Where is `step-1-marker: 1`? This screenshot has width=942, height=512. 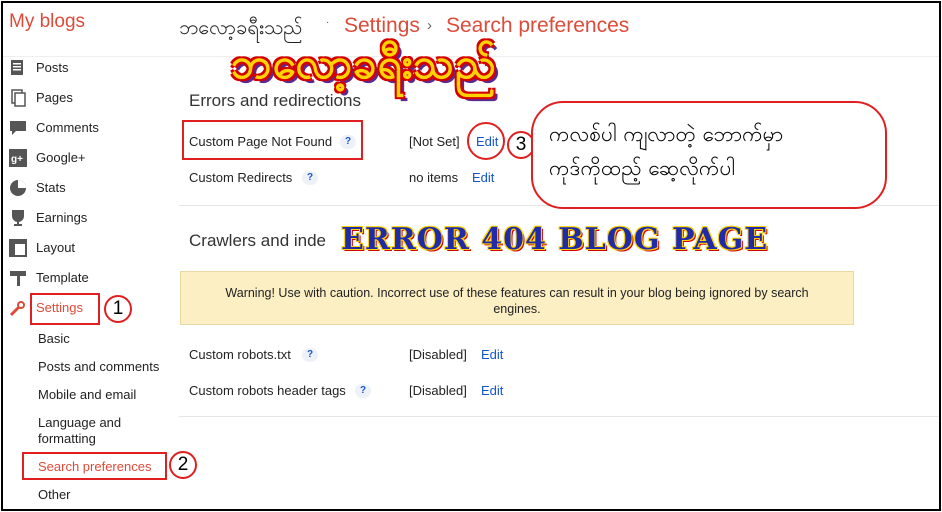 step-1-marker: 1 is located at coordinates (118, 309).